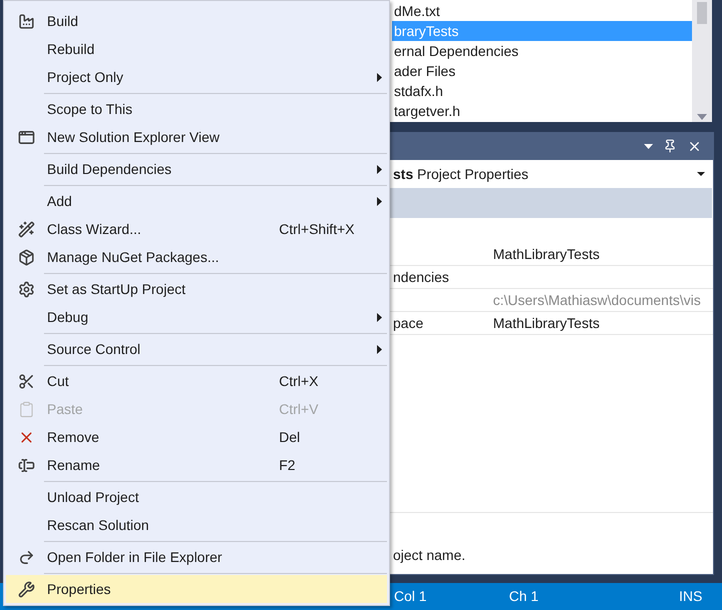 The width and height of the screenshot is (722, 610). What do you see at coordinates (26, 229) in the screenshot?
I see `wand-icon` at bounding box center [26, 229].